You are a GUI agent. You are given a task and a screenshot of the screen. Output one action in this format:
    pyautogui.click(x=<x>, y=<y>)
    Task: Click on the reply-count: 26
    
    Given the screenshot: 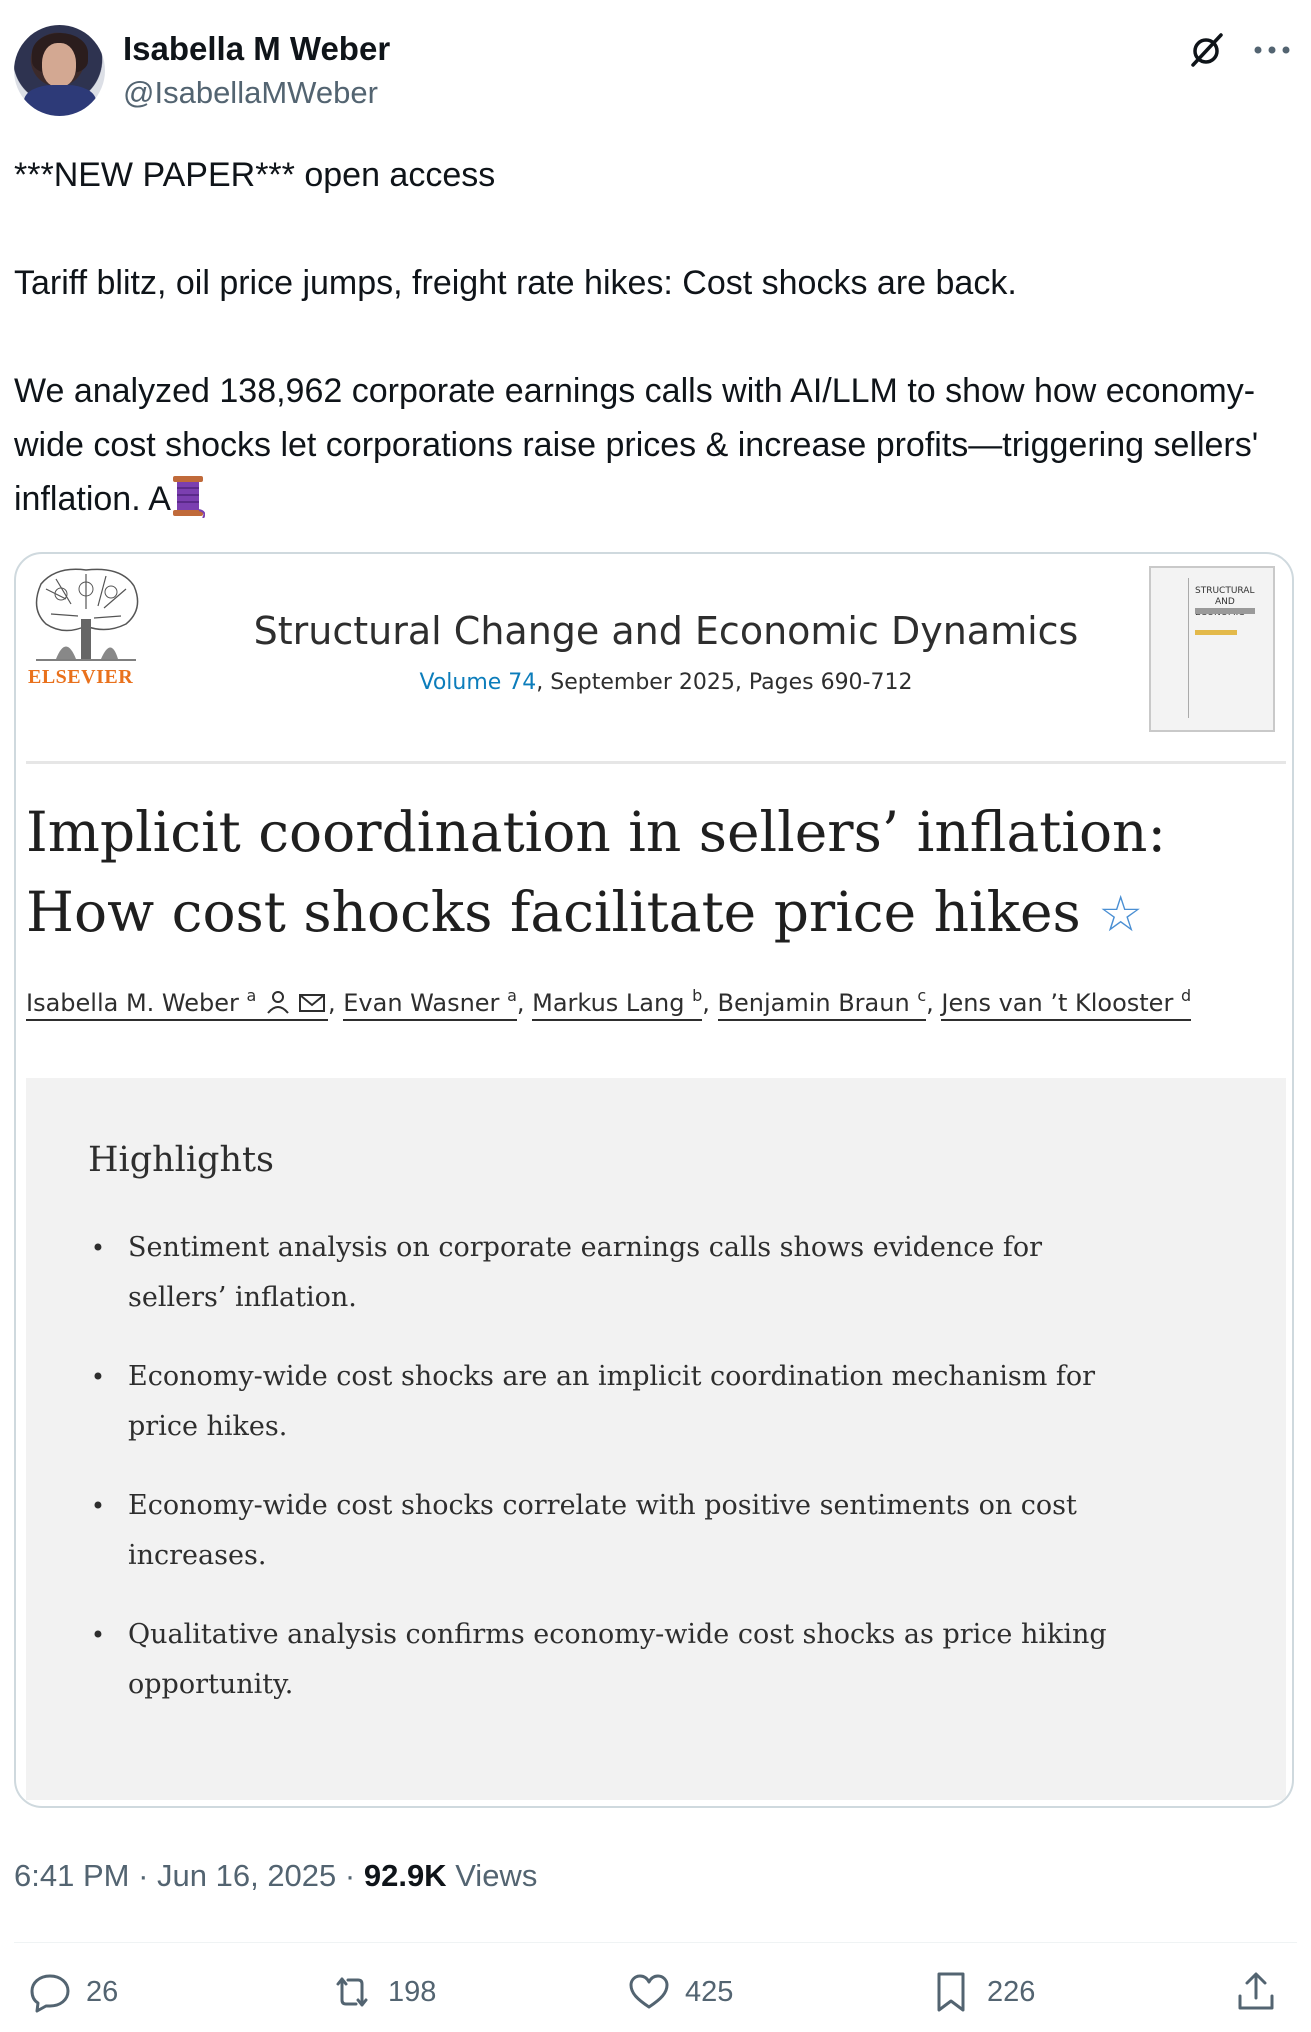 What is the action you would take?
    pyautogui.click(x=102, y=1991)
    